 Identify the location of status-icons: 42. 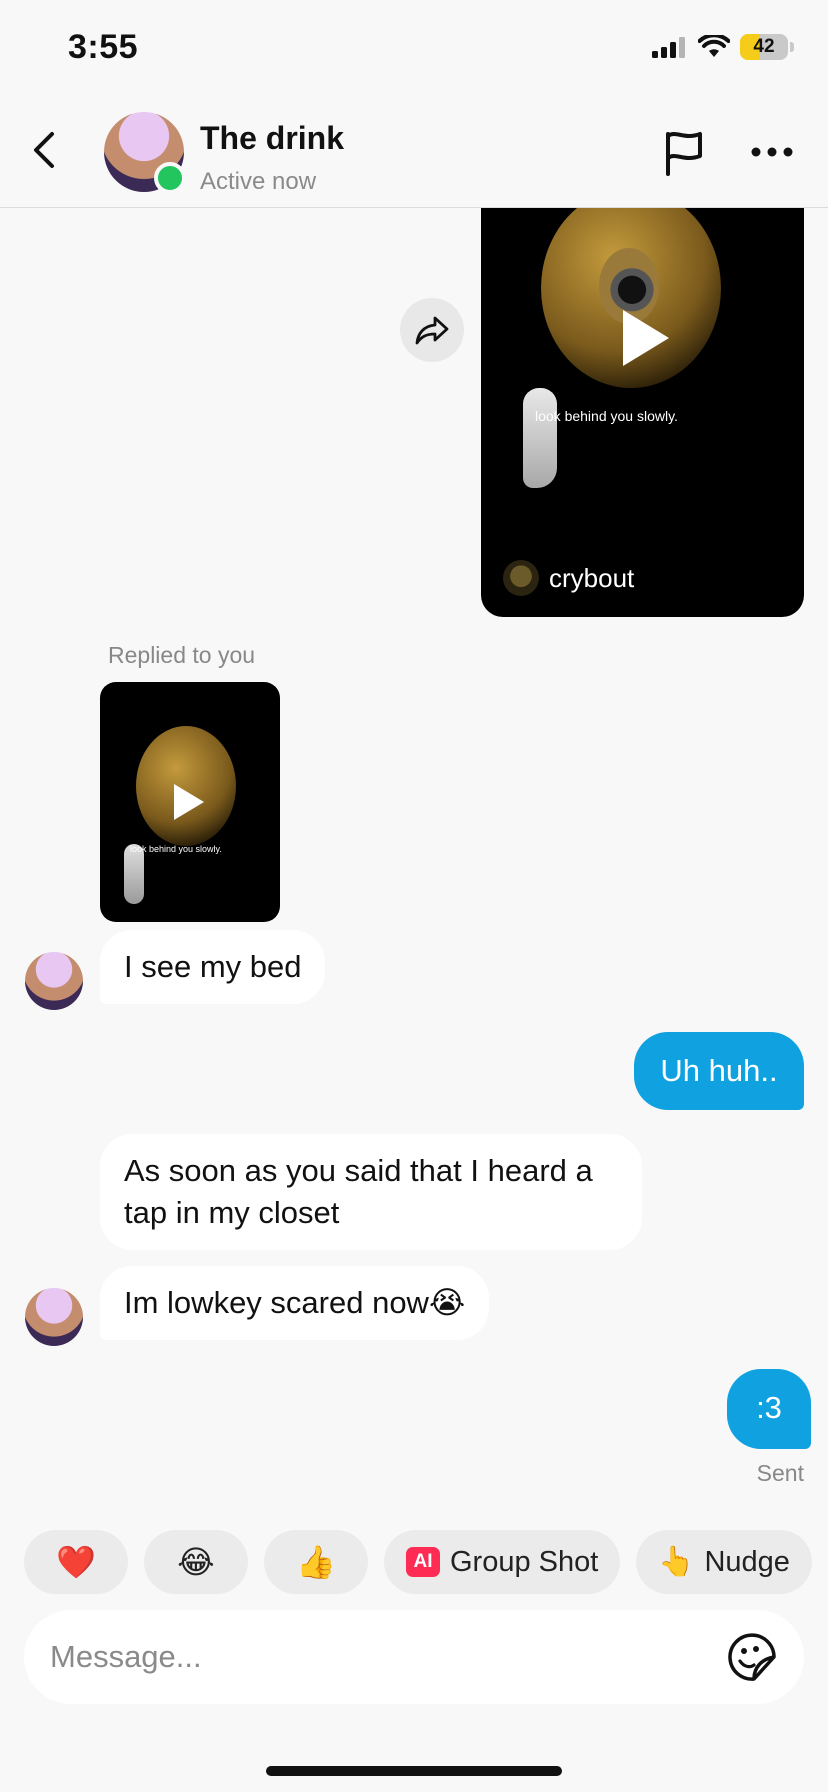
(723, 47).